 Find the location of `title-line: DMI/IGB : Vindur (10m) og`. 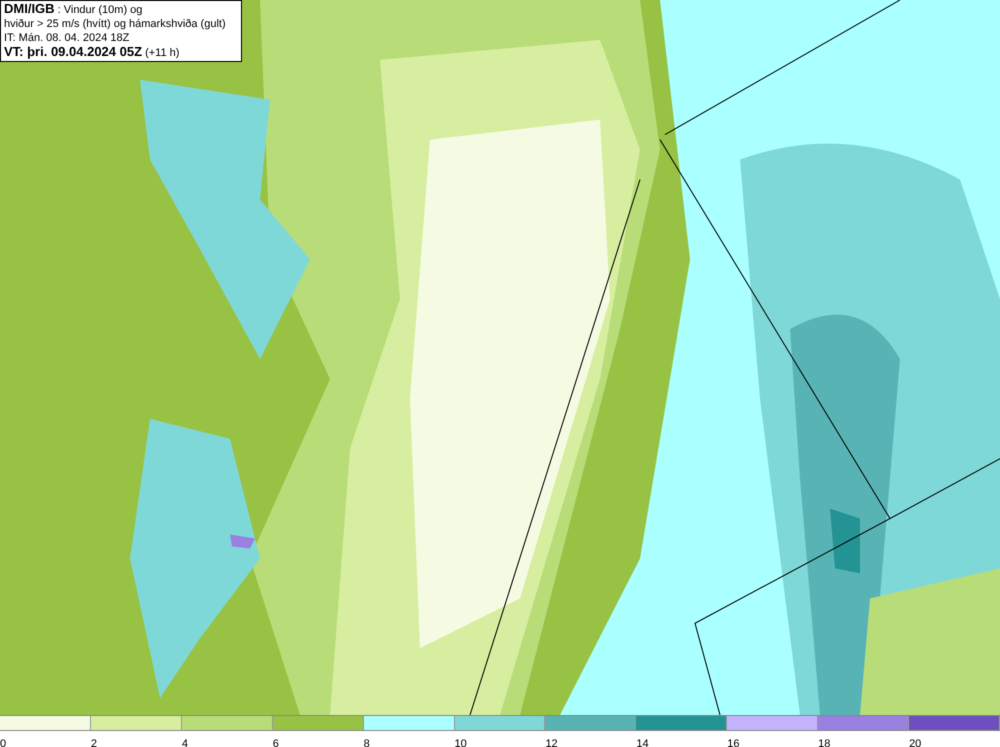

title-line: DMI/IGB : Vindur (10m) og is located at coordinates (73, 9).